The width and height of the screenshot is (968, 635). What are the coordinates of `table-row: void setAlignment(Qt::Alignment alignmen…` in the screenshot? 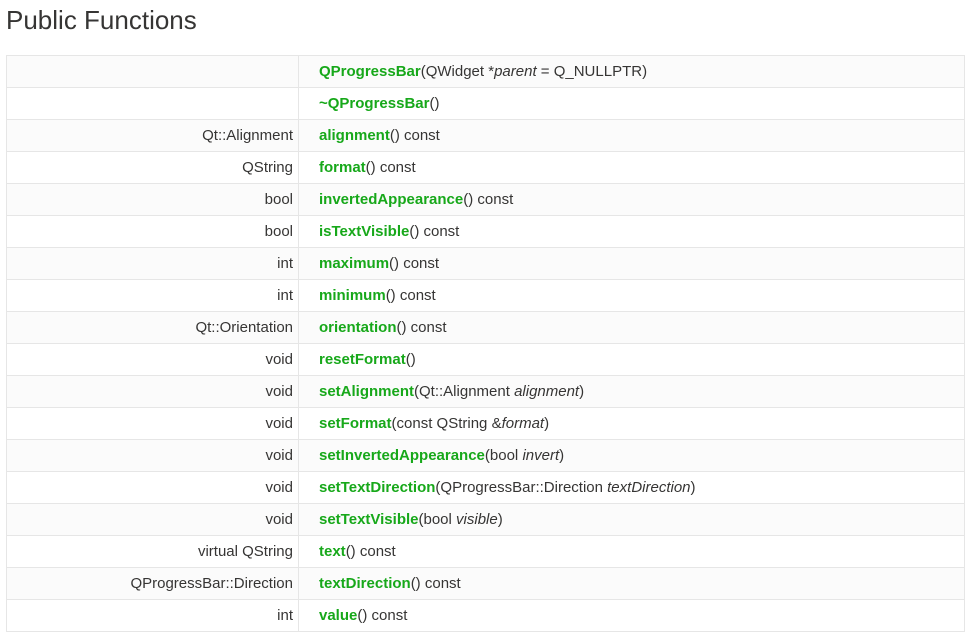 It's located at (485, 391).